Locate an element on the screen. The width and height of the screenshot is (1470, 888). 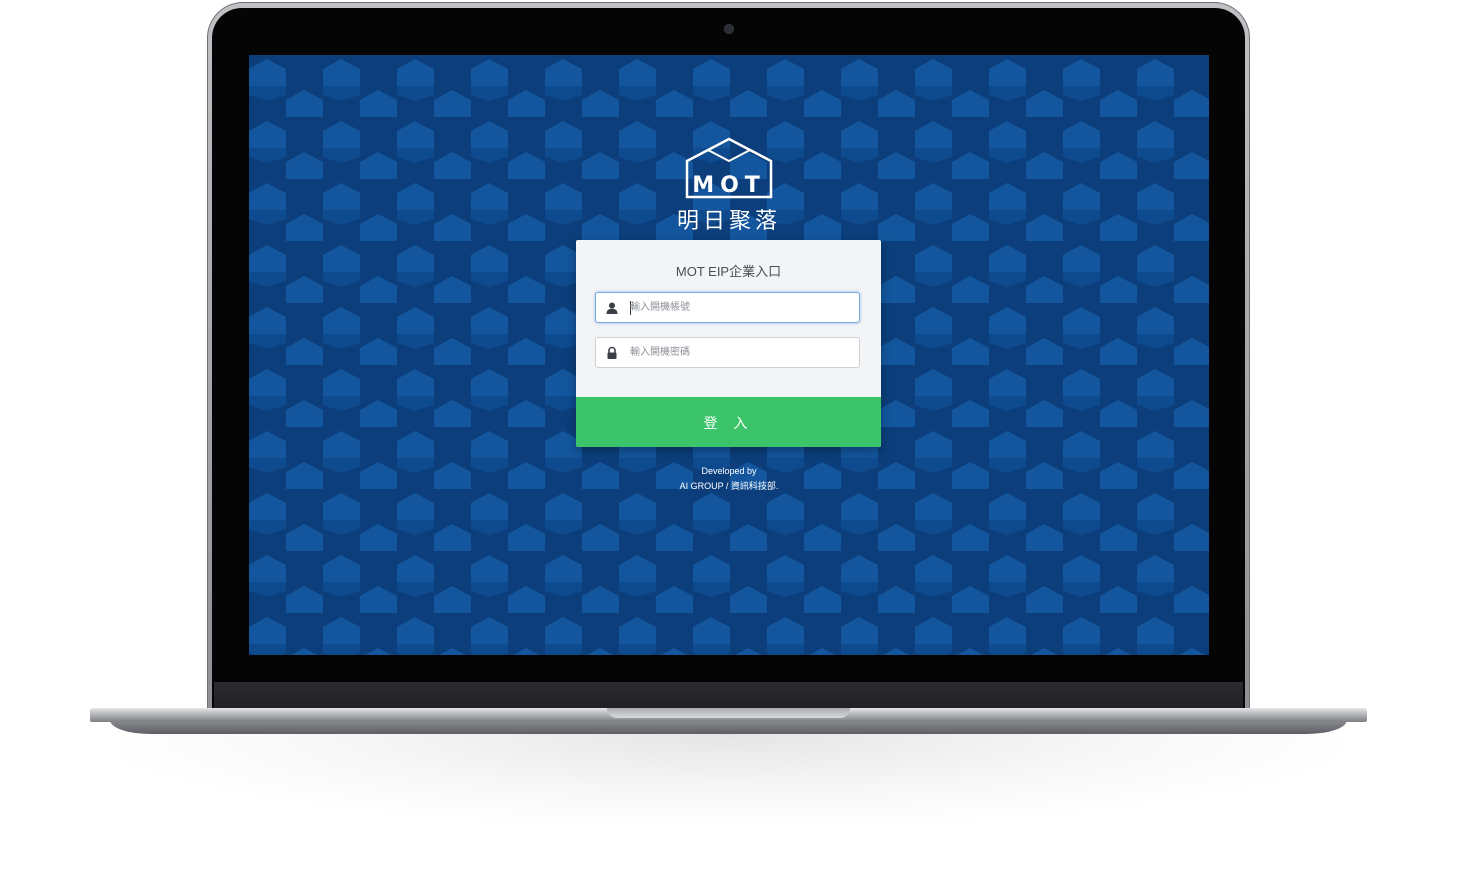
password-input is located at coordinates (742, 352).